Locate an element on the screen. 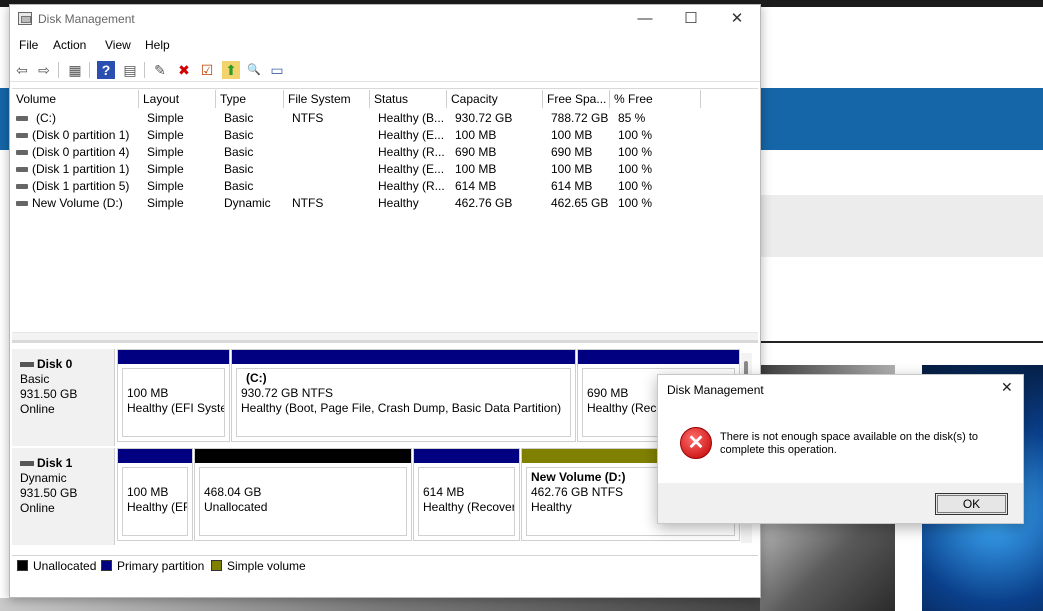  delete-icon: ✖ is located at coordinates (184, 70).